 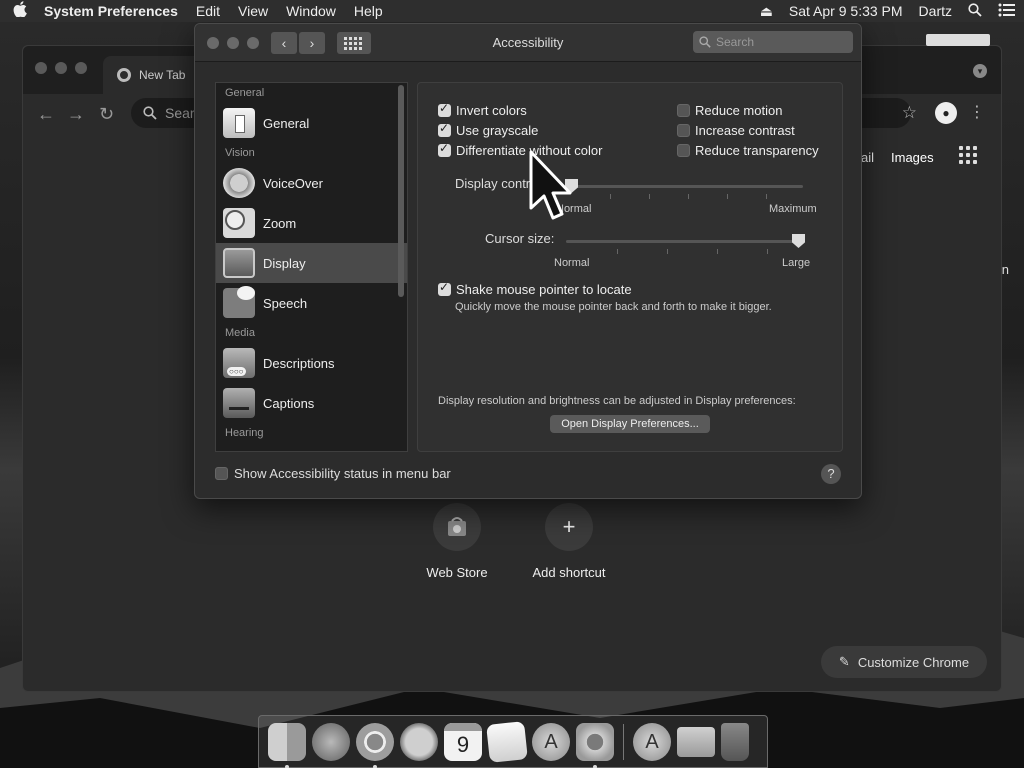 What do you see at coordinates (244, 433) in the screenshot?
I see `sidebar-section-header: Hearing` at bounding box center [244, 433].